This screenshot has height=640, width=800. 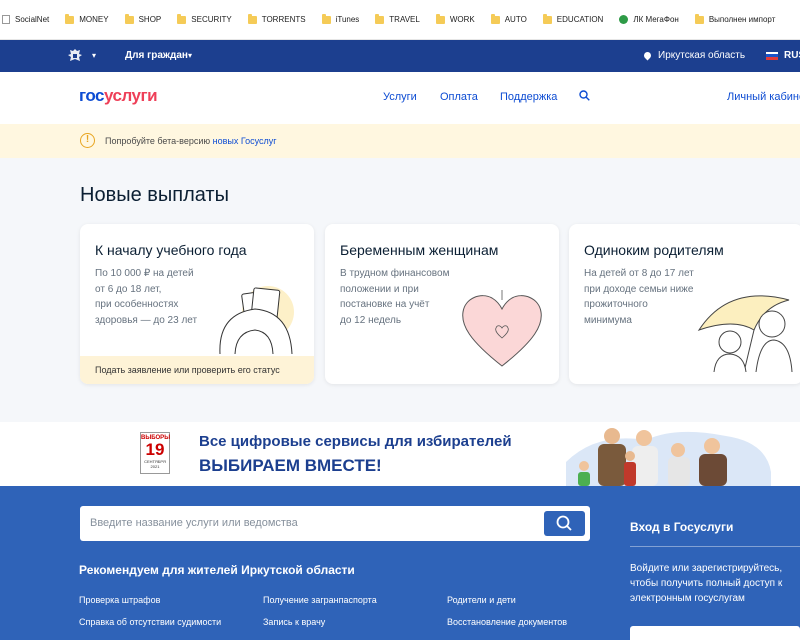 What do you see at coordinates (290, 465) in the screenshot?
I see `election-slogan: ВЫБИРАЕМ ВМЕСТЕ!` at bounding box center [290, 465].